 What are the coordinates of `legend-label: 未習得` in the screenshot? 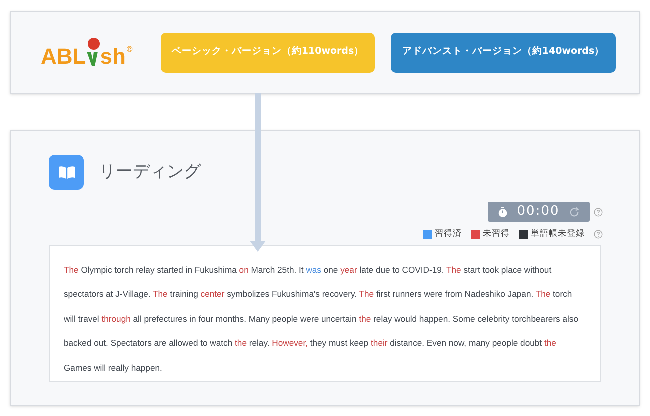 It's located at (496, 234).